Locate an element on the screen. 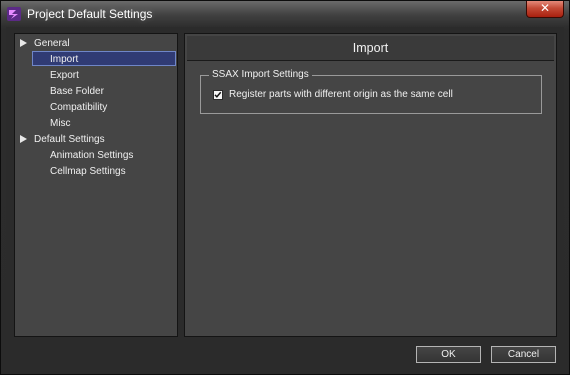  tree-item-label: General is located at coordinates (52, 43).